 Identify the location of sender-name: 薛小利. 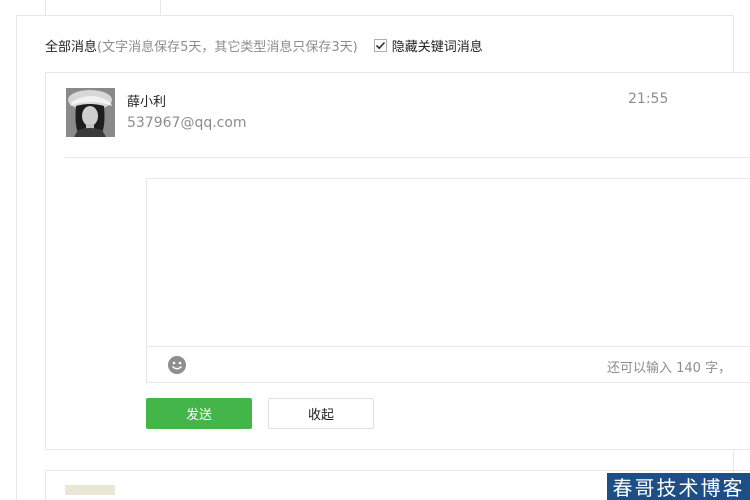
(146, 100).